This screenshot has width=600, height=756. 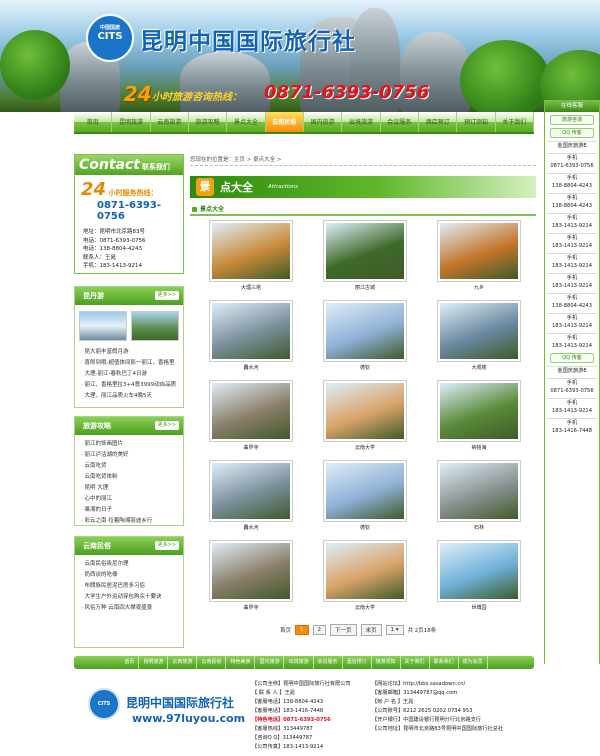 I want to click on list-item: 丽江，香格里拉3+4意3999动自品质, so click(x=132, y=385).